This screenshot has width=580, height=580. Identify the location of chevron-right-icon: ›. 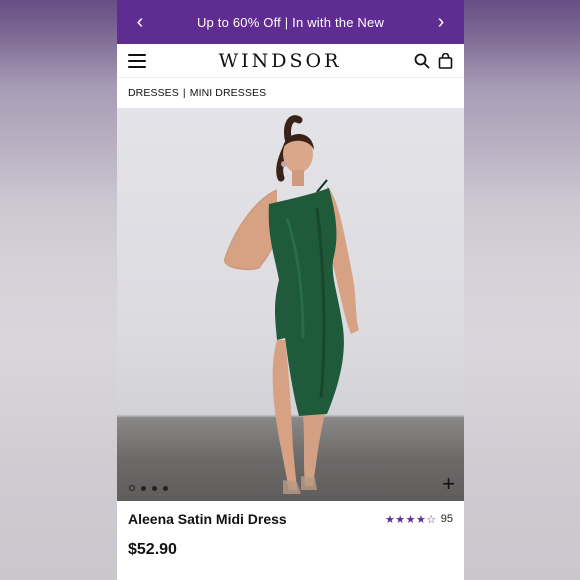
(441, 22).